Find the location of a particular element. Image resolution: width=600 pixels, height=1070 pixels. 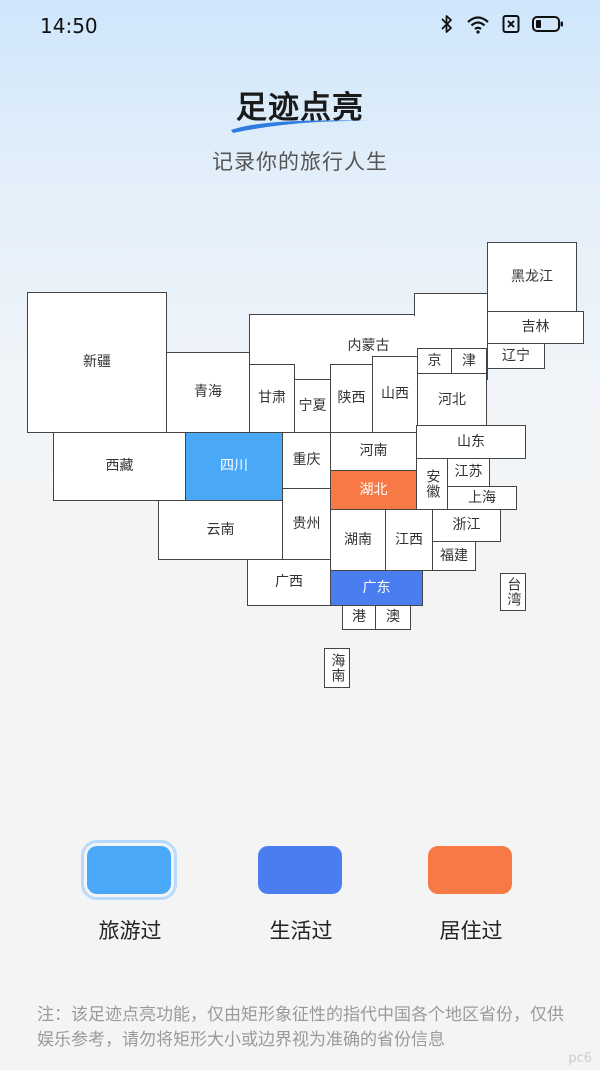

province-label: 湖南 is located at coordinates (358, 539).